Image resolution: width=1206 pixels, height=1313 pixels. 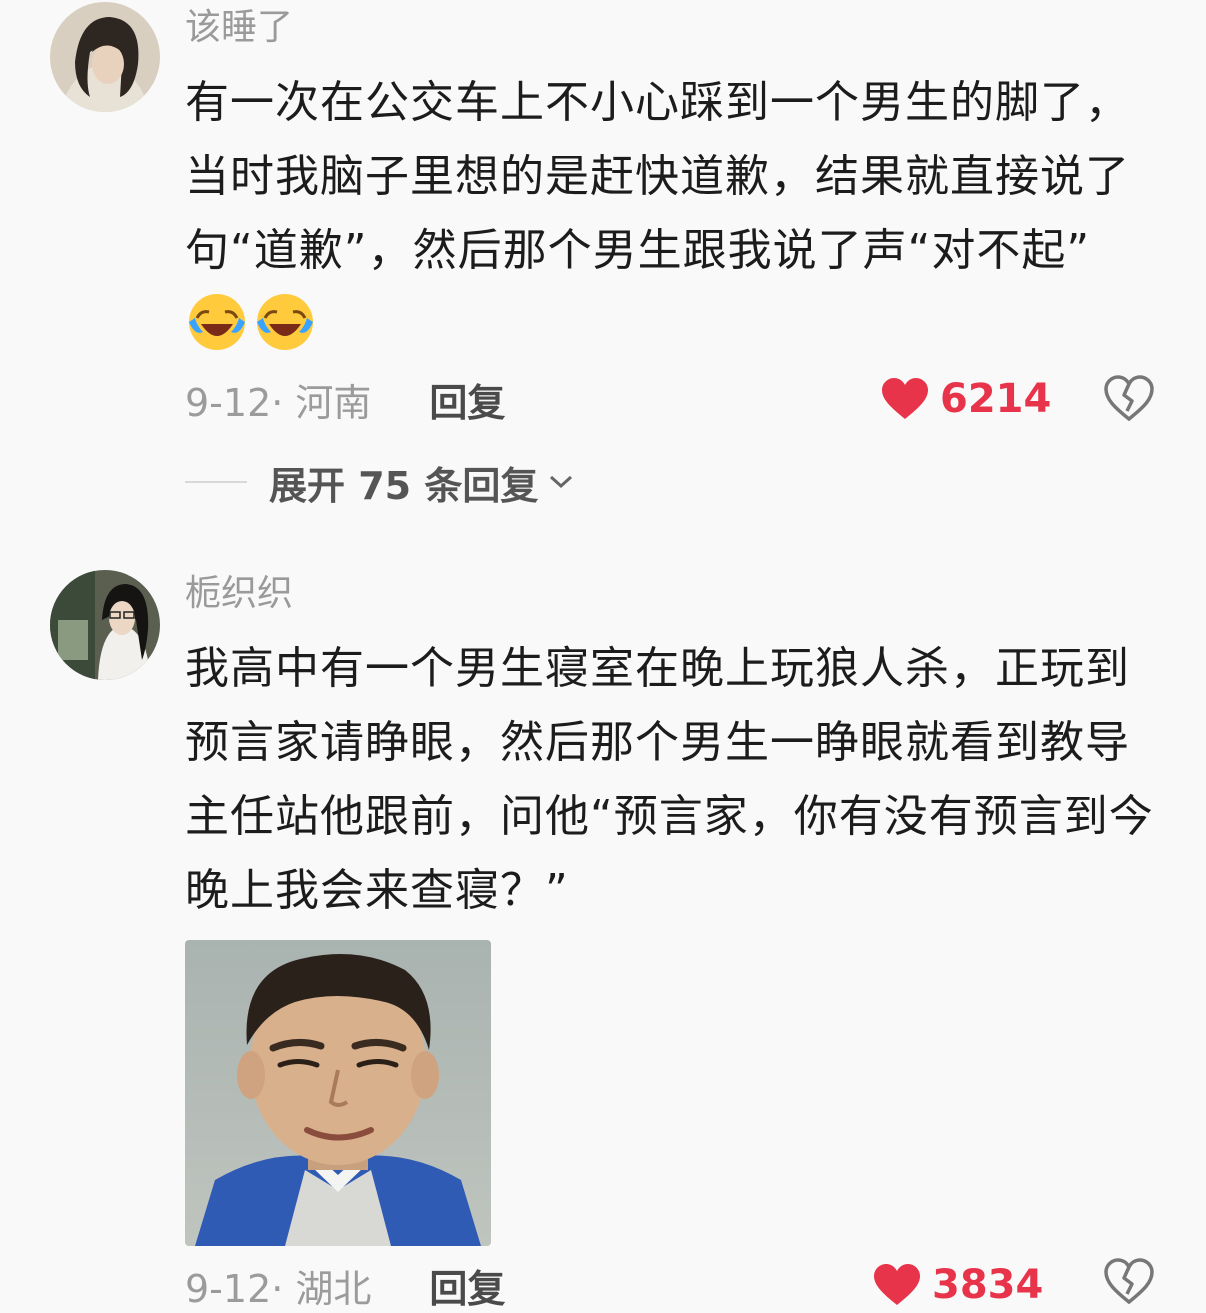 What do you see at coordinates (377, 890) in the screenshot?
I see `comment-text-line: 晚上我会来查寝？”` at bounding box center [377, 890].